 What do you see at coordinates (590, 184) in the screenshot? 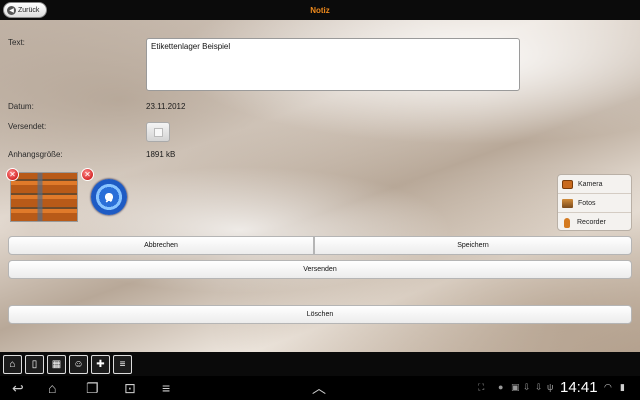
I see `camera-label: Kamera` at bounding box center [590, 184].